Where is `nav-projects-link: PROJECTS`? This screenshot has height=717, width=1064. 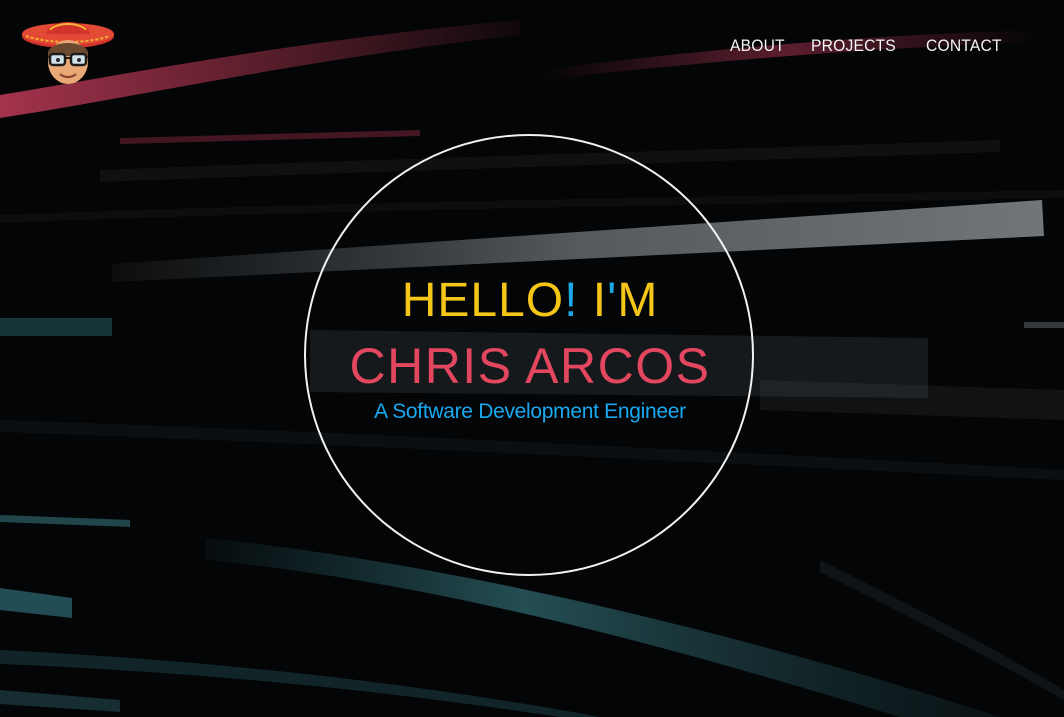 nav-projects-link: PROJECTS is located at coordinates (853, 46).